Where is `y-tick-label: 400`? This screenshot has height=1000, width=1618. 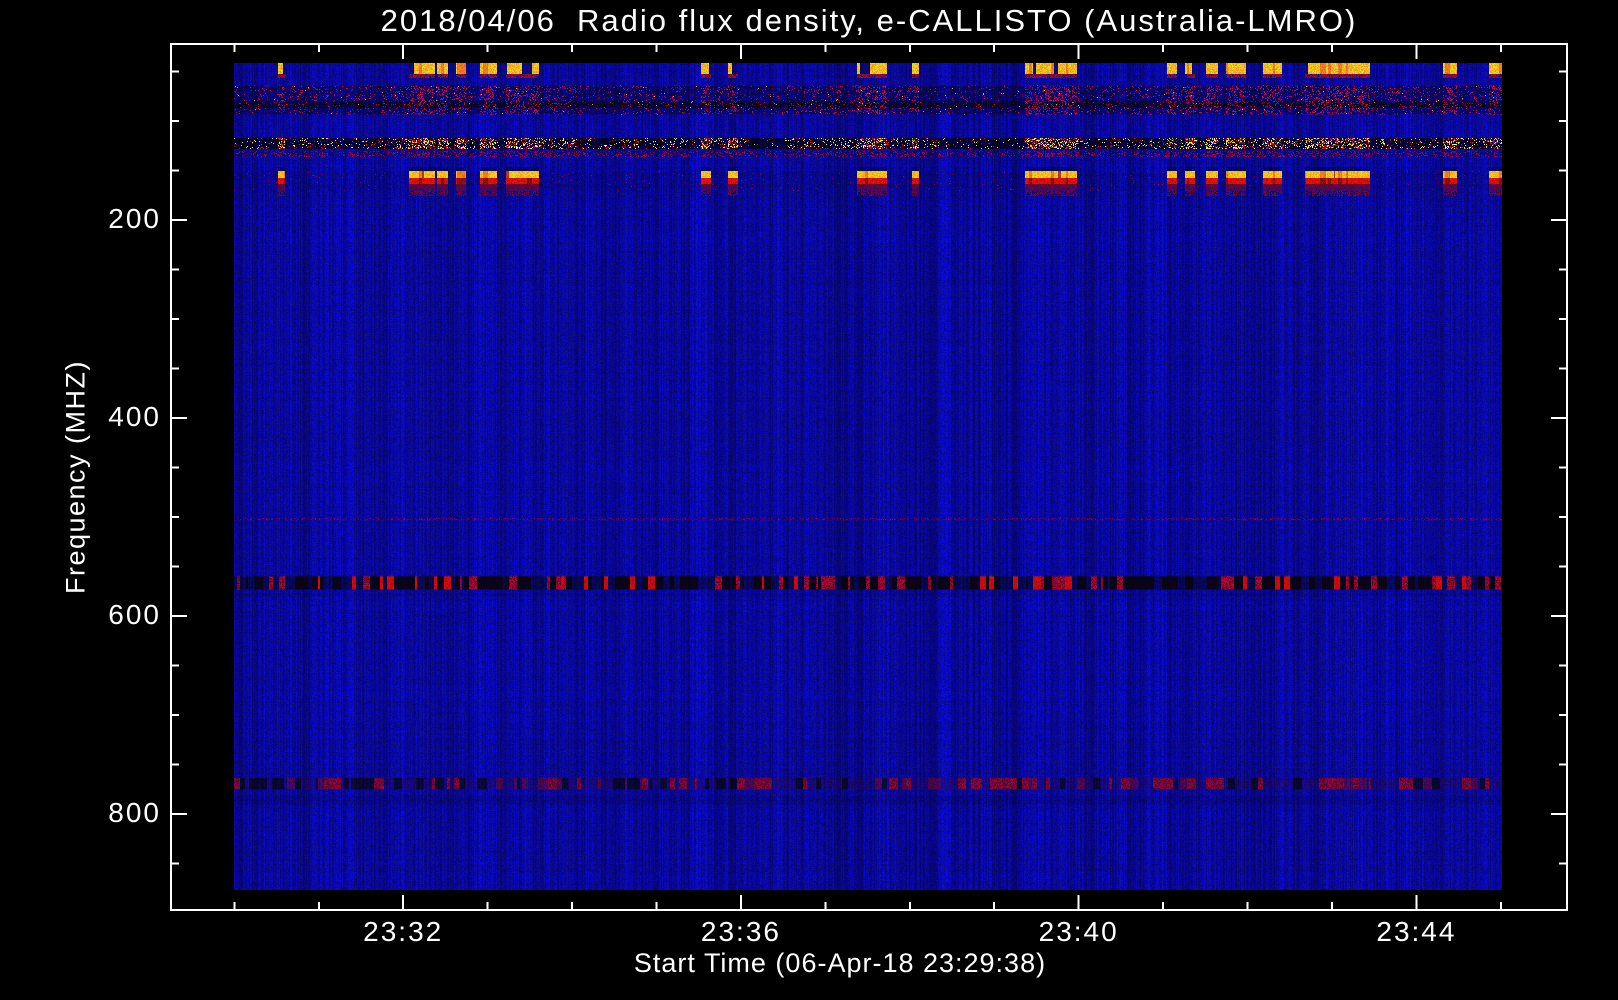 y-tick-label: 400 is located at coordinates (134, 417).